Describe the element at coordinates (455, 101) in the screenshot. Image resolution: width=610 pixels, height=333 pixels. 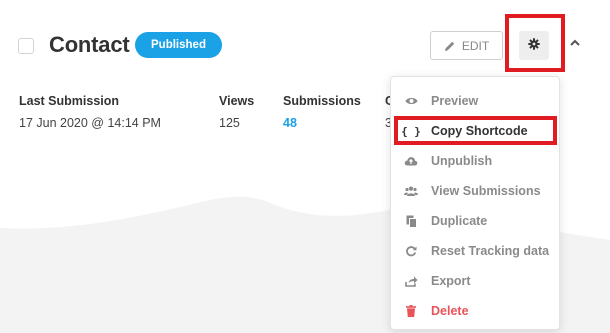
I see `menu-item-label: Preview` at that location.